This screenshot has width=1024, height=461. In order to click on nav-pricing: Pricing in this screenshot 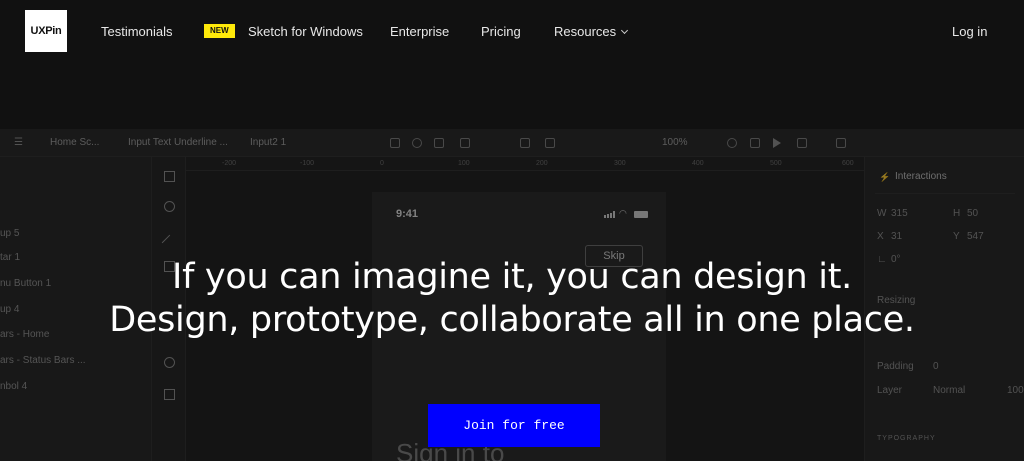, I will do `click(501, 31)`.